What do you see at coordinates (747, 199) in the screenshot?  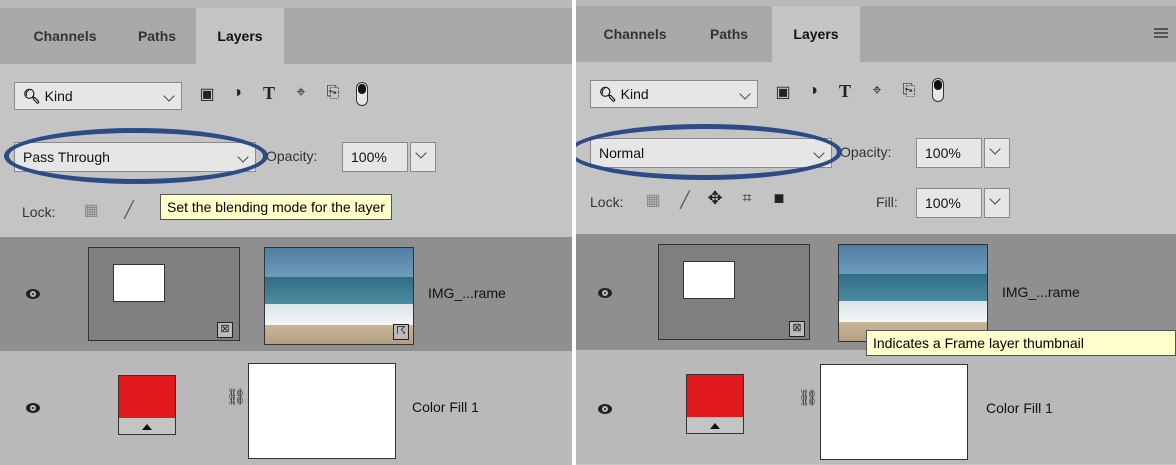 I see `artboard-icon: ⌗` at bounding box center [747, 199].